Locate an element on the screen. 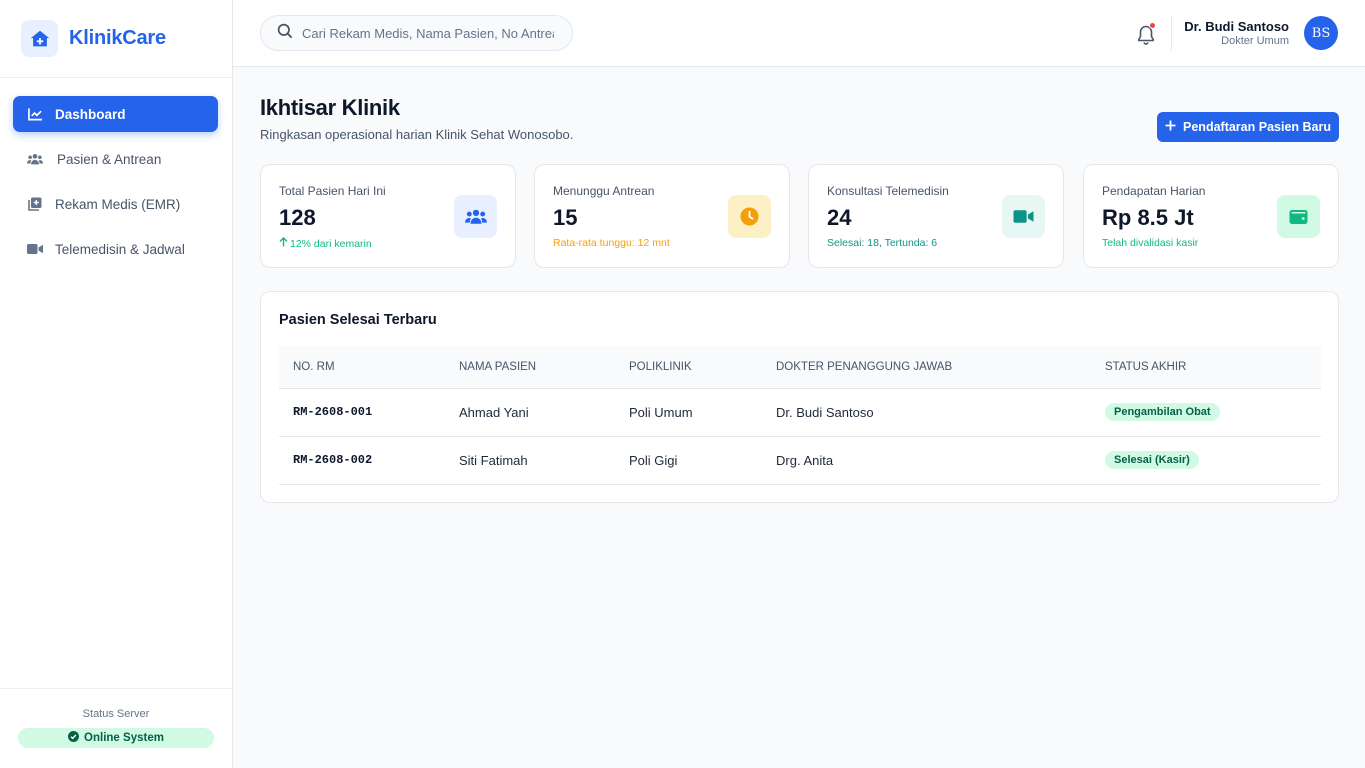 This screenshot has height=768, width=1365. cell-status: Selesai (Kasir) is located at coordinates (1206, 460).